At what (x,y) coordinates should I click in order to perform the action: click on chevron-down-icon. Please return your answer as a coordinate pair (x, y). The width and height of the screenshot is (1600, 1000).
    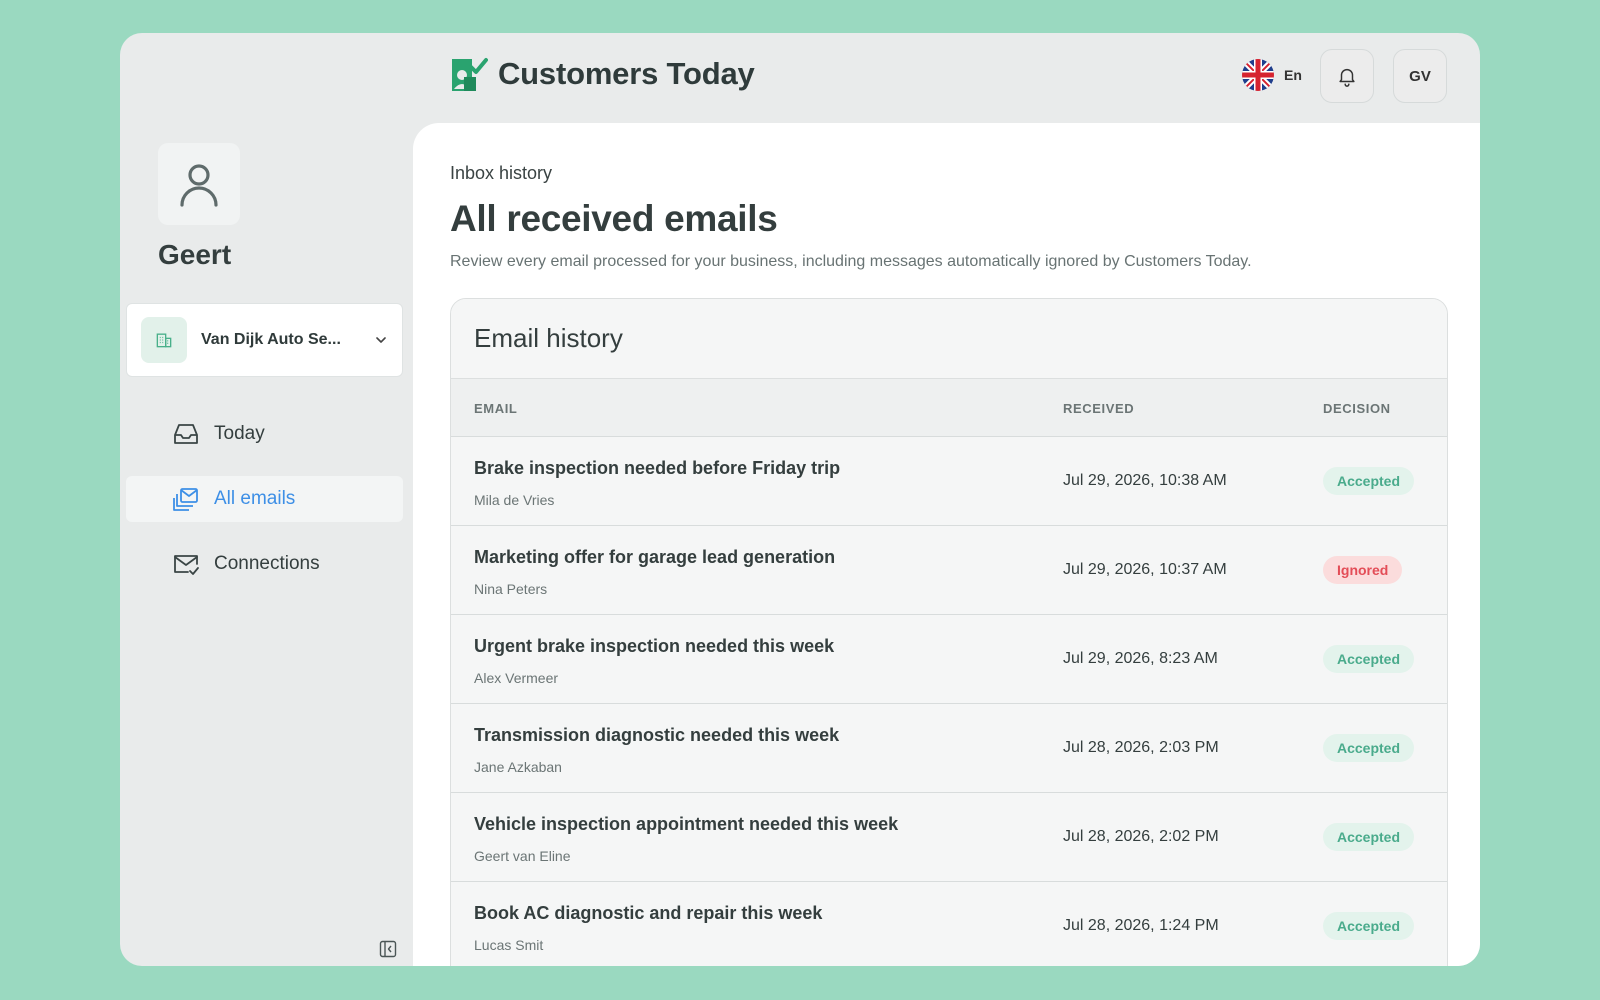
    Looking at the image, I should click on (381, 340).